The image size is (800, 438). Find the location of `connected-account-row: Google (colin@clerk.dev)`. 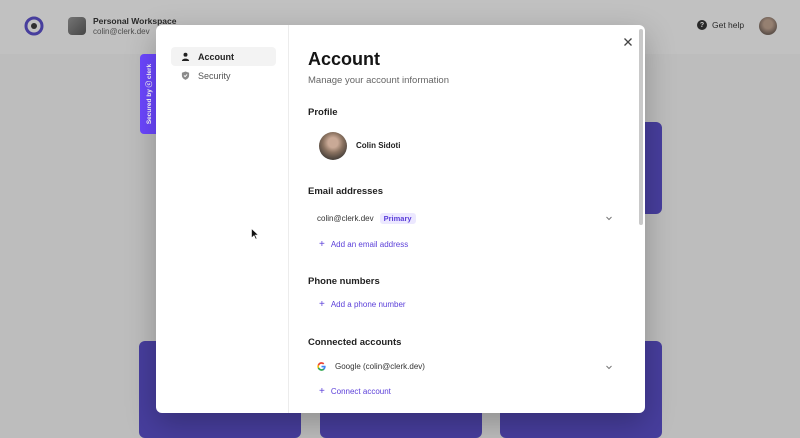

connected-account-row: Google (colin@clerk.dev) is located at coordinates (371, 367).